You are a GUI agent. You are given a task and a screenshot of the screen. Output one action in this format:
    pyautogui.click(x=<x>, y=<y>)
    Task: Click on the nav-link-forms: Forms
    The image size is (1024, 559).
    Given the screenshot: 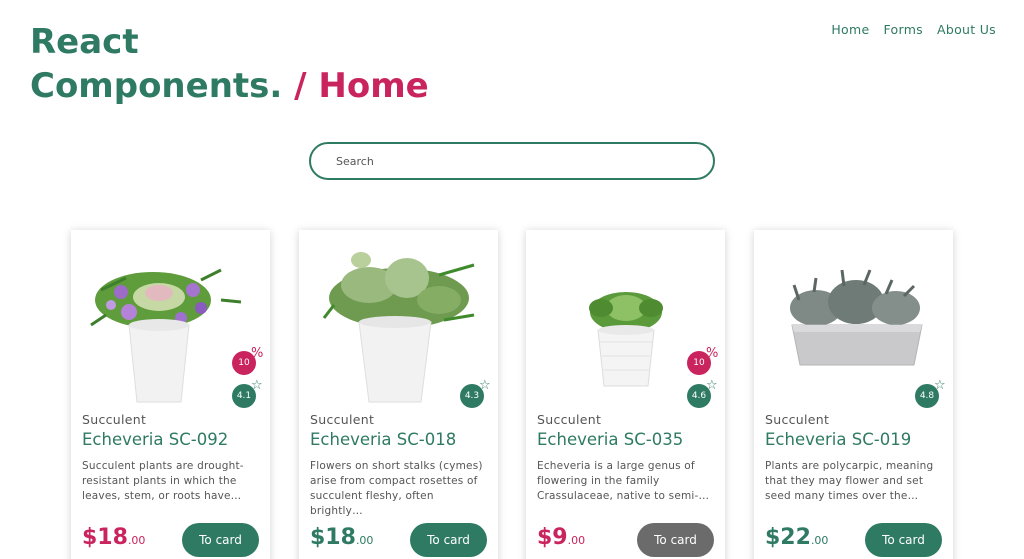 What is the action you would take?
    pyautogui.click(x=903, y=29)
    